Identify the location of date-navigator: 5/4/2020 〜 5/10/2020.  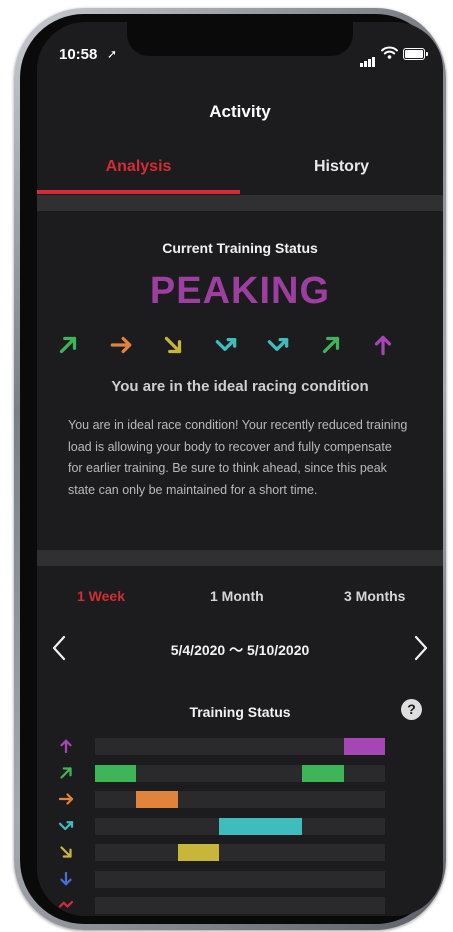
(240, 649).